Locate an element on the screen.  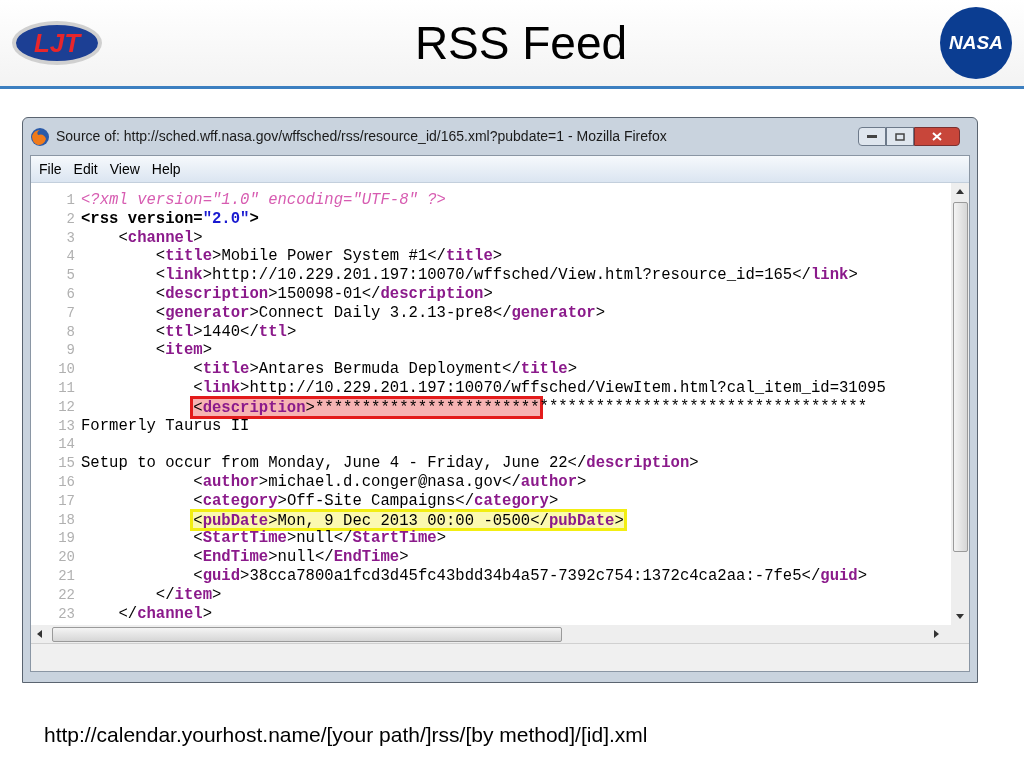
line-number: 4 is located at coordinates (70, 257).